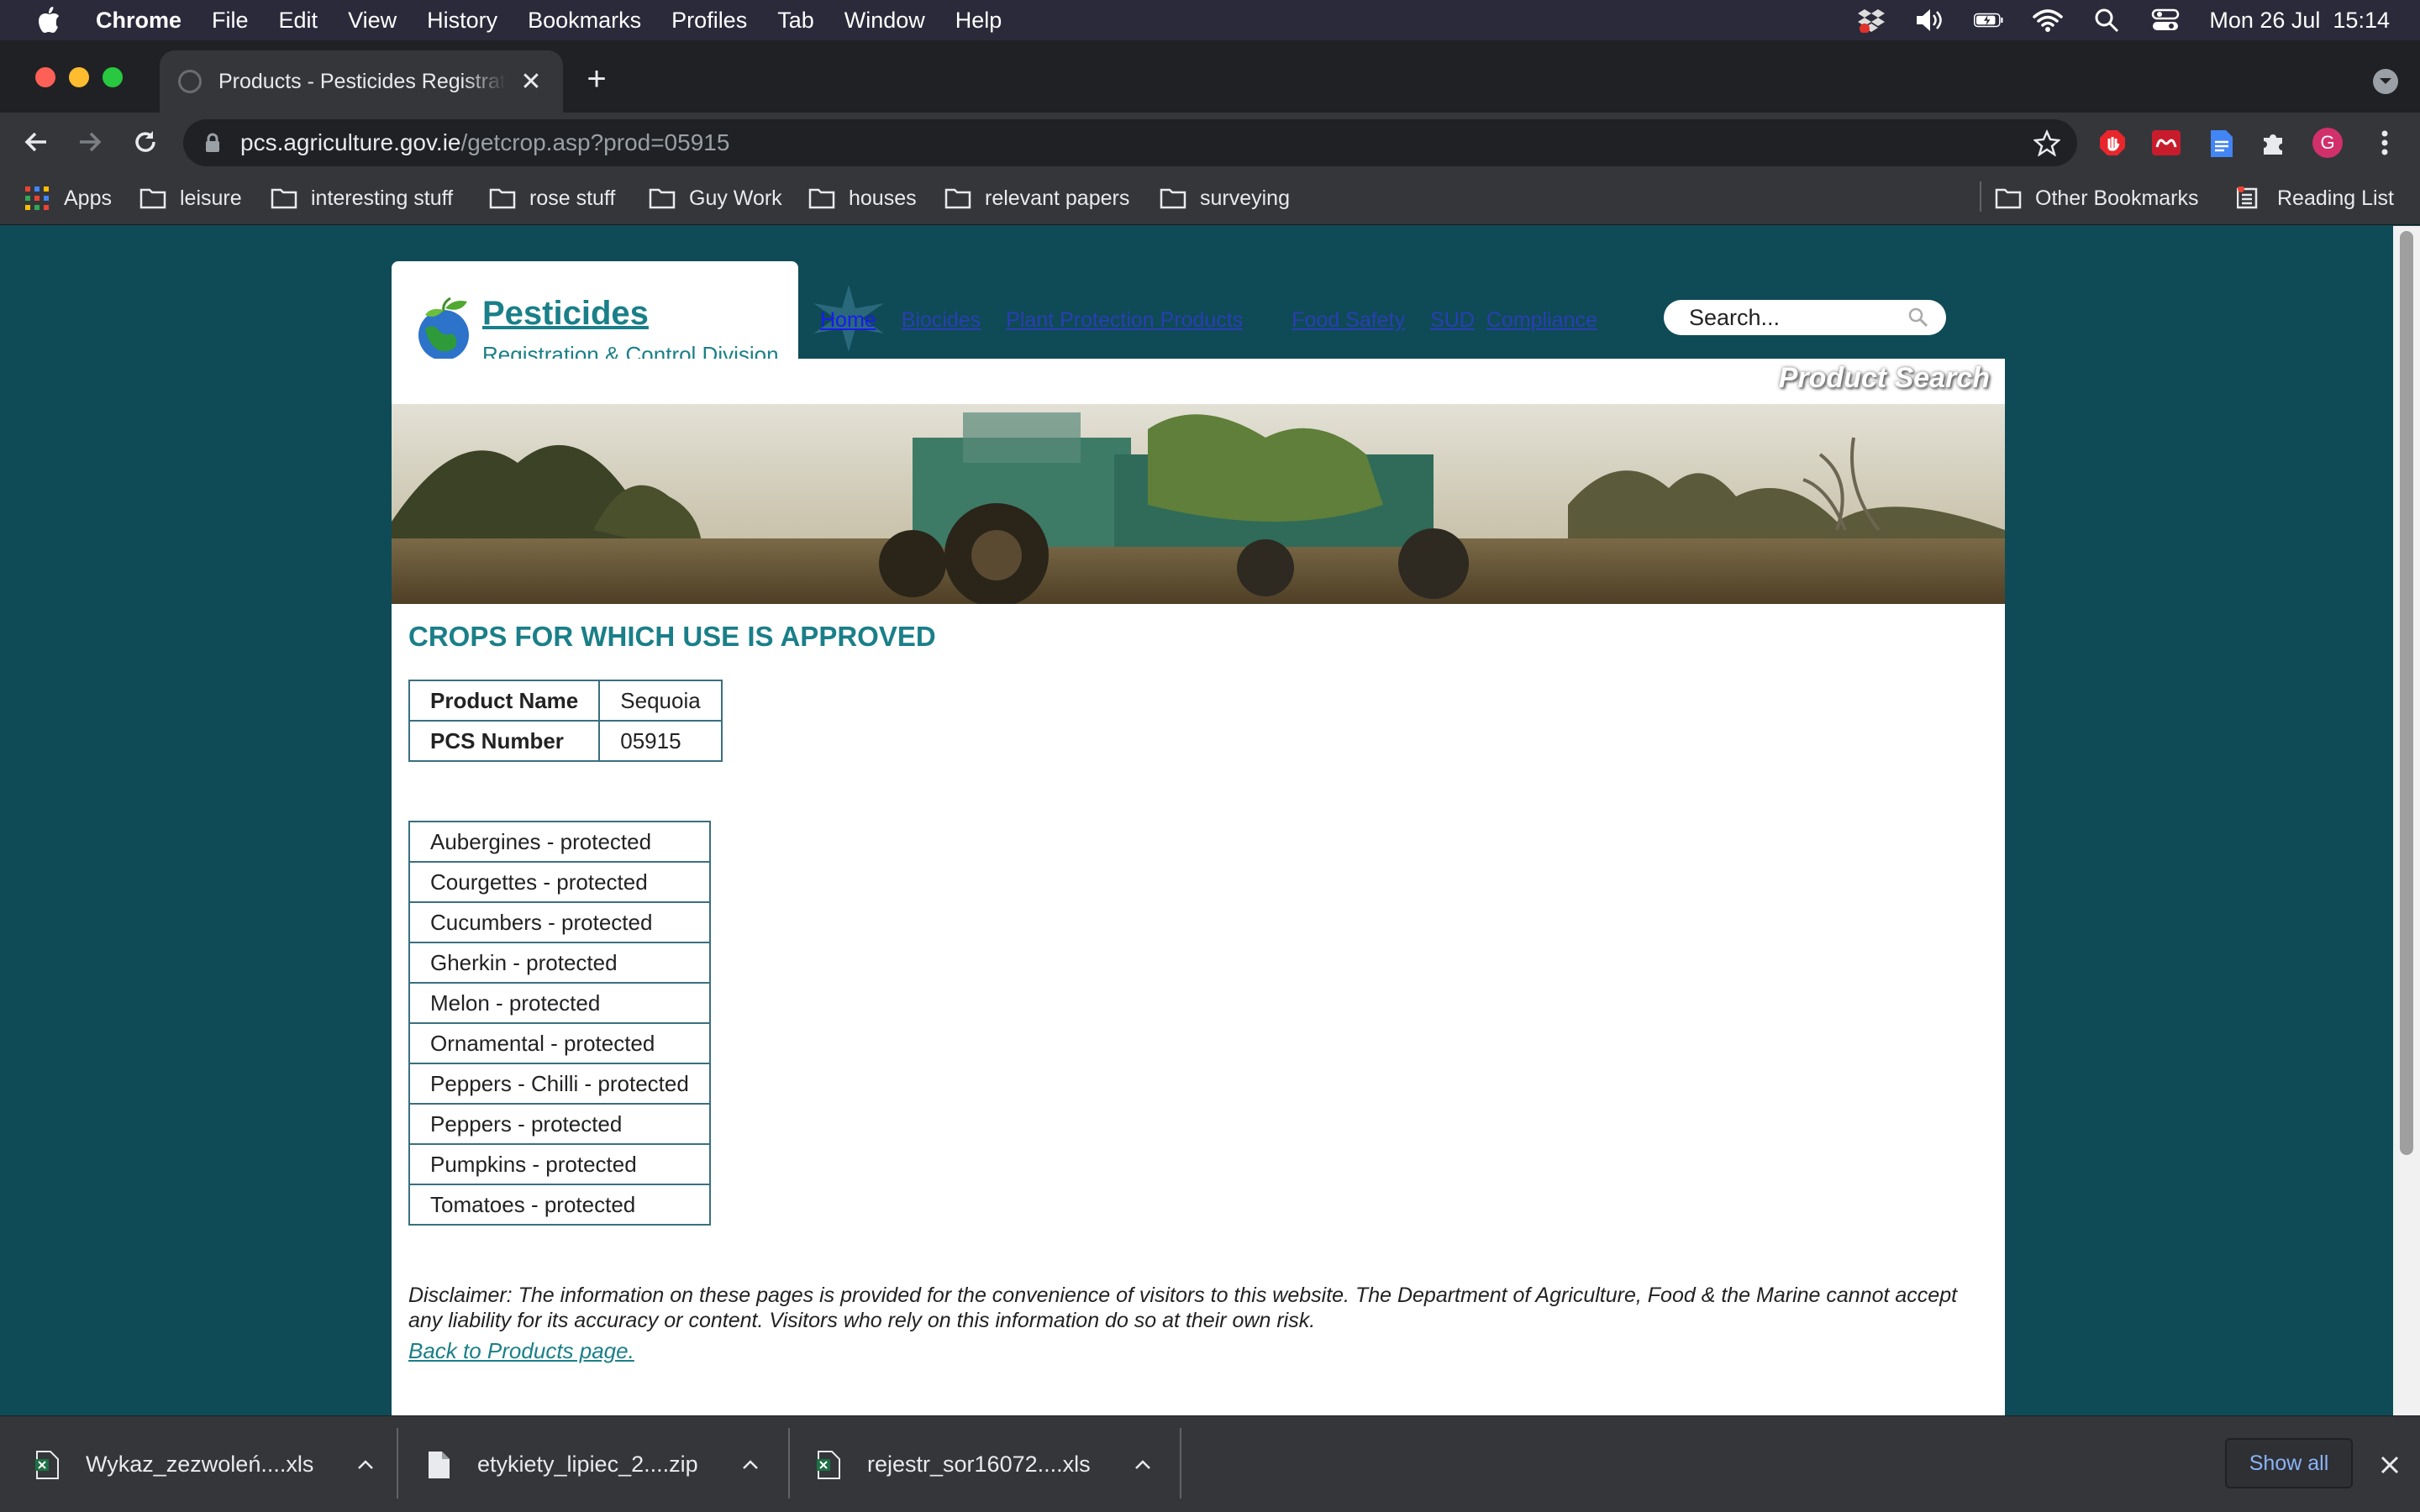  What do you see at coordinates (2247, 197) in the screenshot?
I see `reading-list-icon` at bounding box center [2247, 197].